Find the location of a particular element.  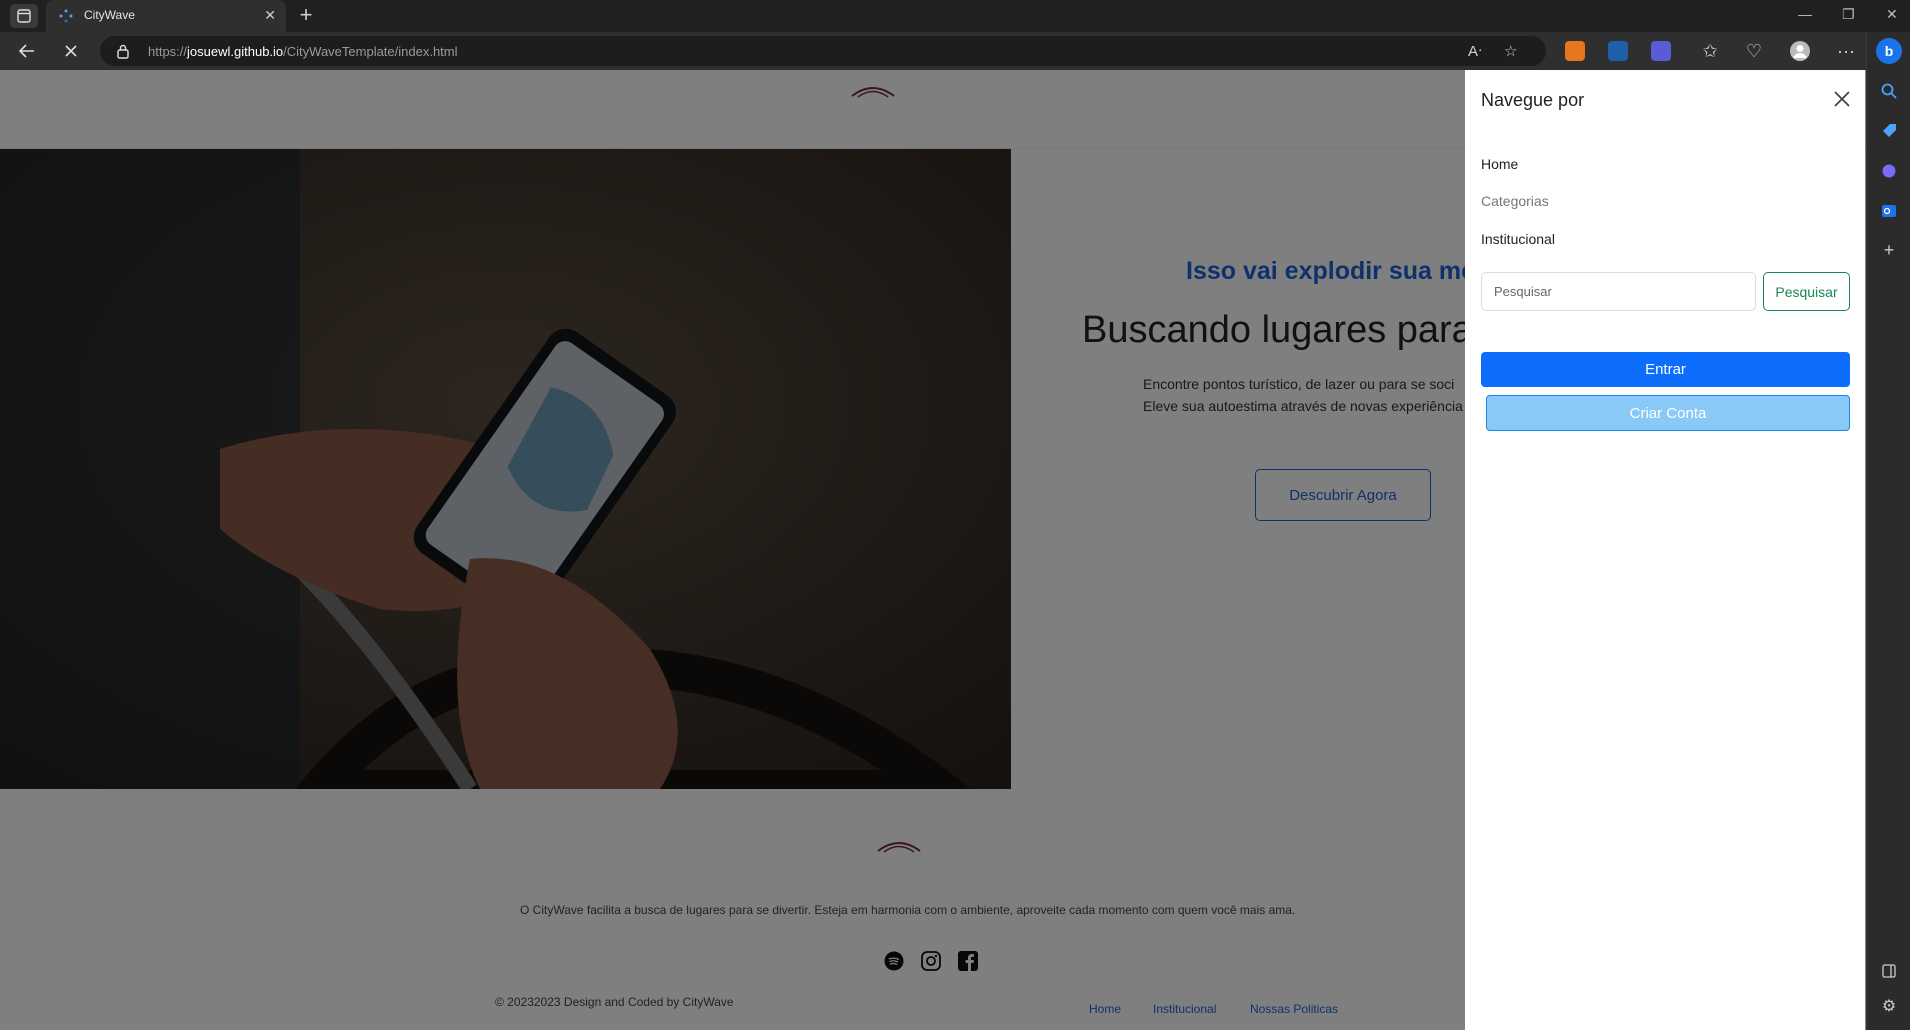

tab-strip: CityWave ✕ + — ❐ ✕ is located at coordinates (955, 16).